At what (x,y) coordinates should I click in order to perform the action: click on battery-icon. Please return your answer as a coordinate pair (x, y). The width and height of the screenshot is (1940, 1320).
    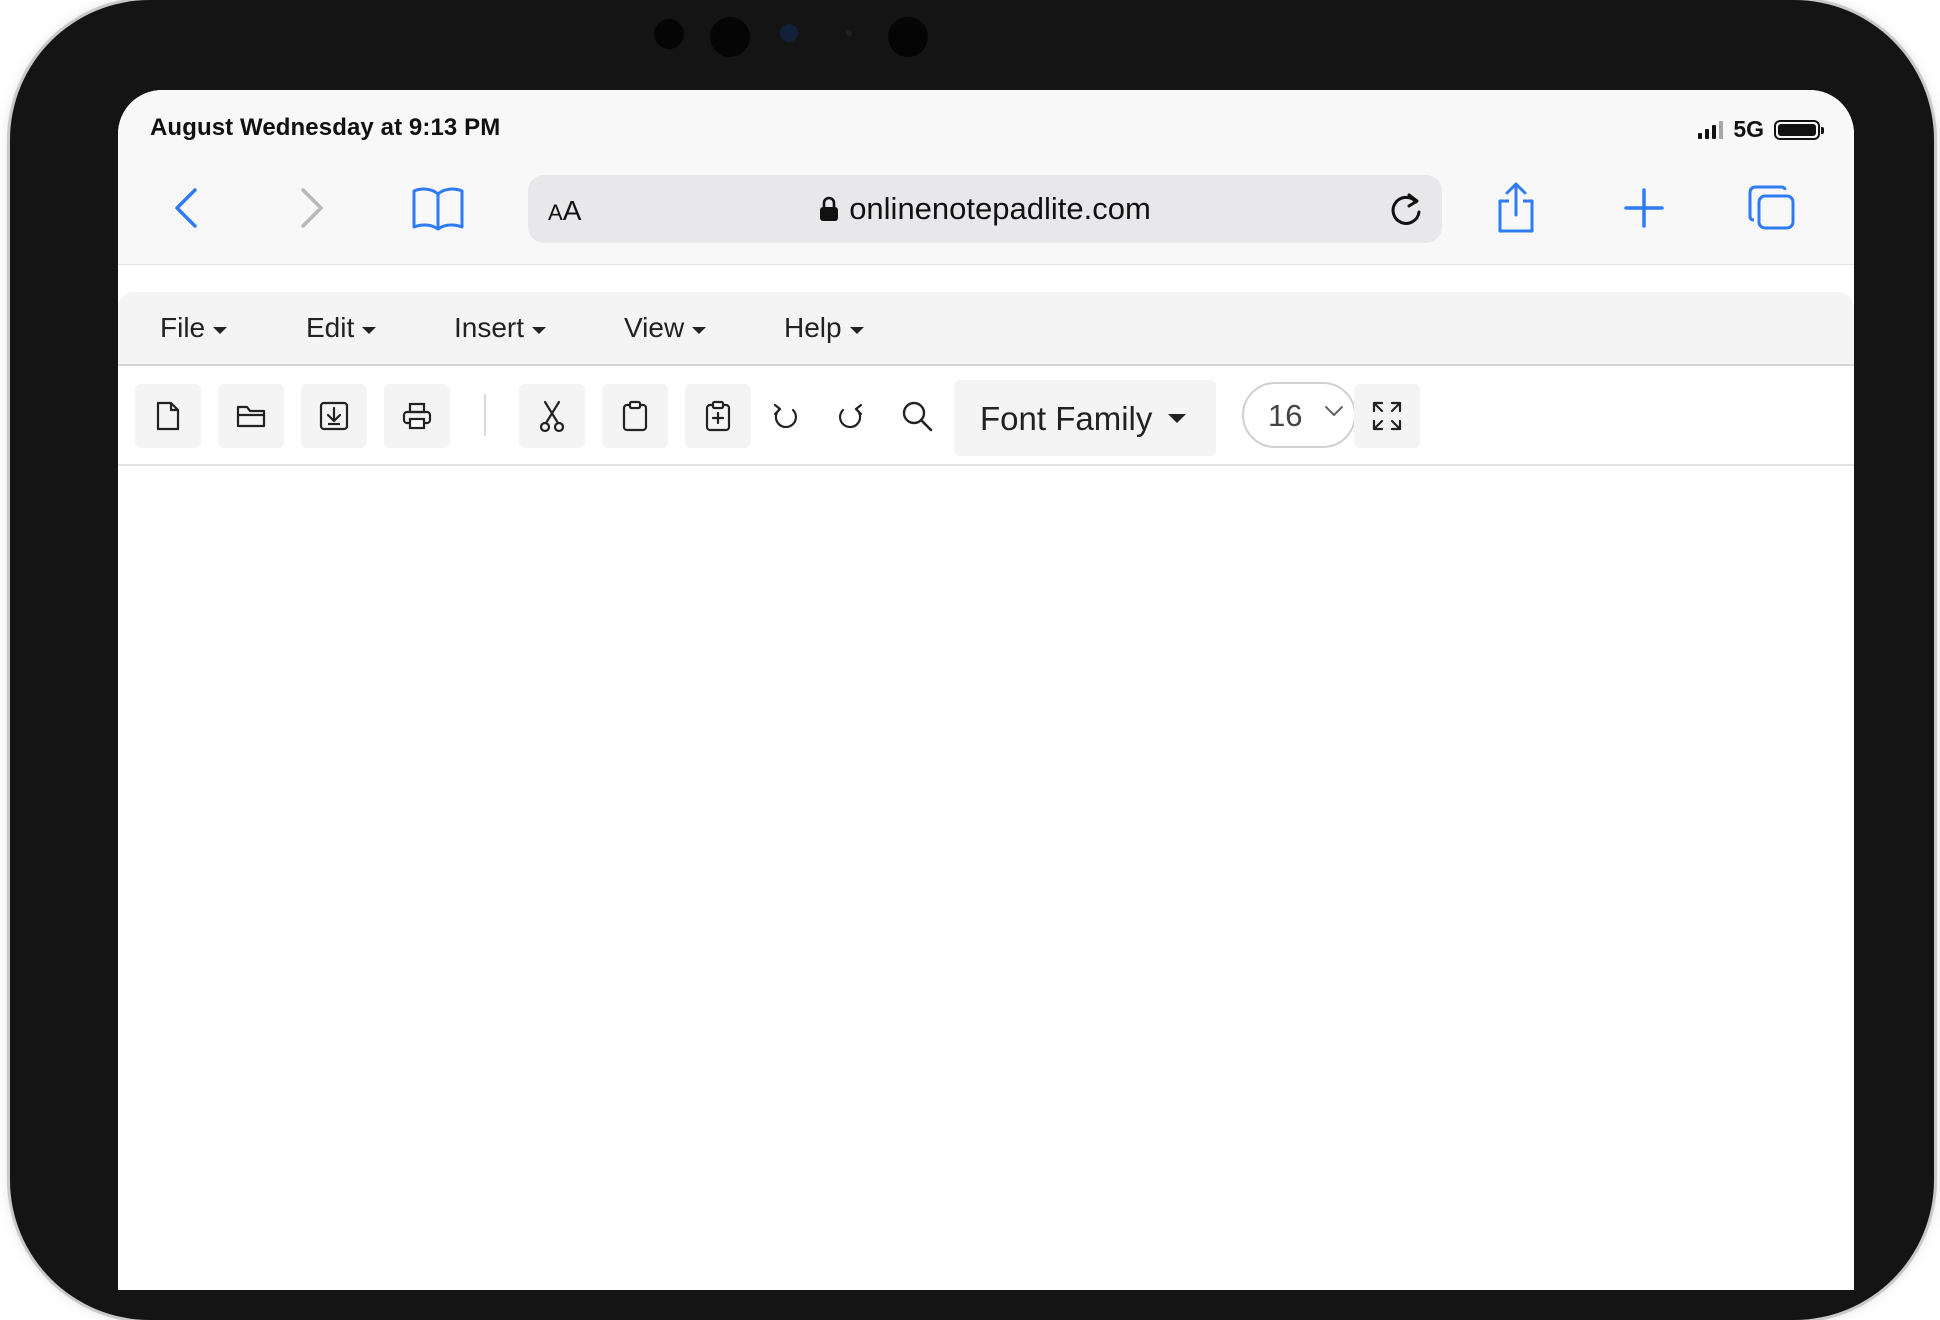
    Looking at the image, I should click on (1799, 129).